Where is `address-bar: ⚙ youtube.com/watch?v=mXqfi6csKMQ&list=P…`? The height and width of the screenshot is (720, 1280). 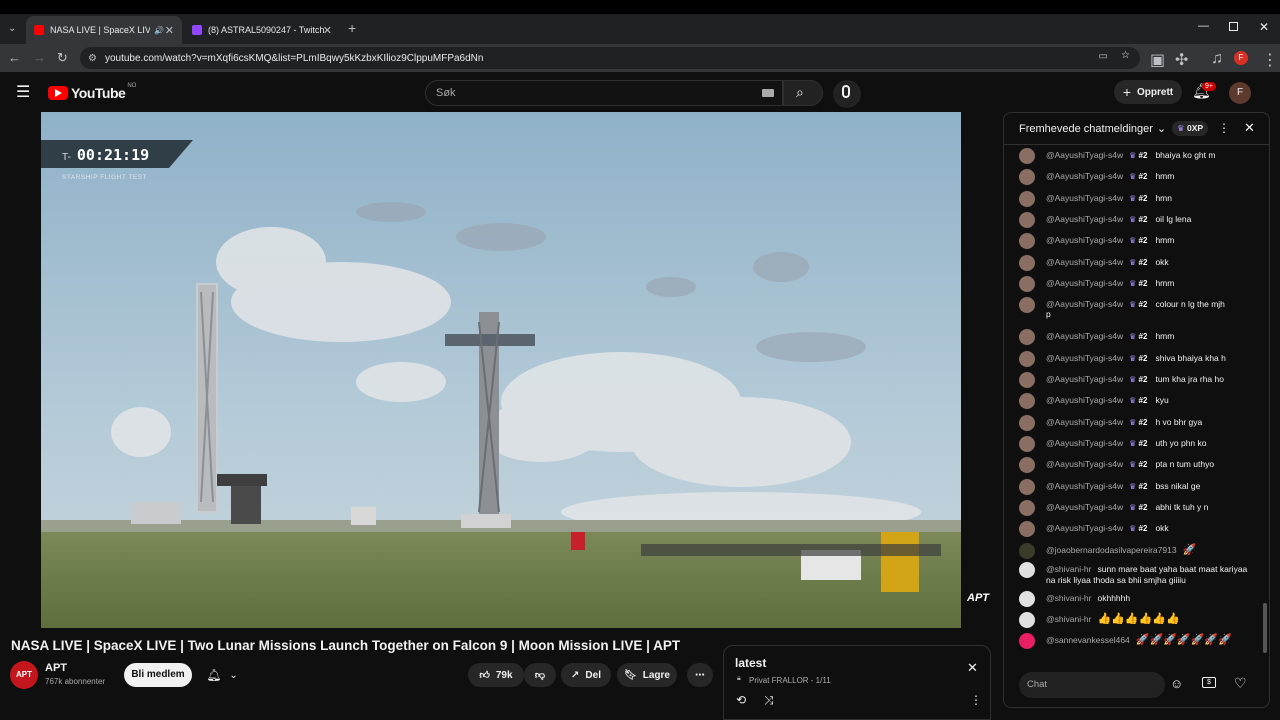
address-bar: ⚙ youtube.com/watch?v=mXqfi6csKMQ&list=P… is located at coordinates (610, 58).